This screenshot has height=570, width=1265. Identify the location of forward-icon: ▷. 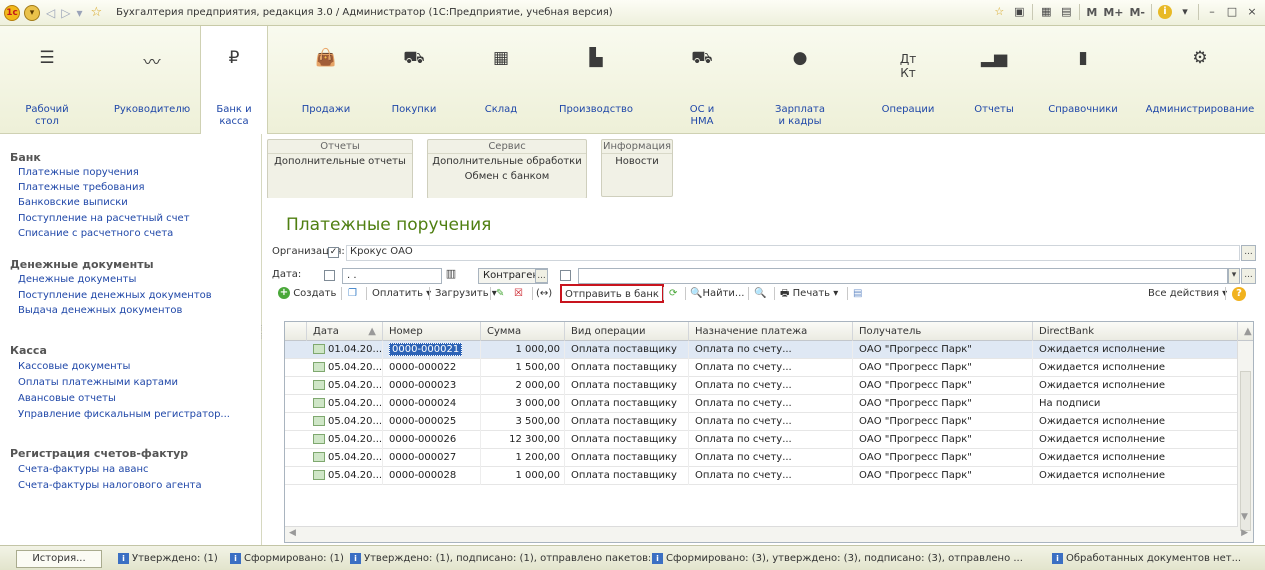
(65, 13).